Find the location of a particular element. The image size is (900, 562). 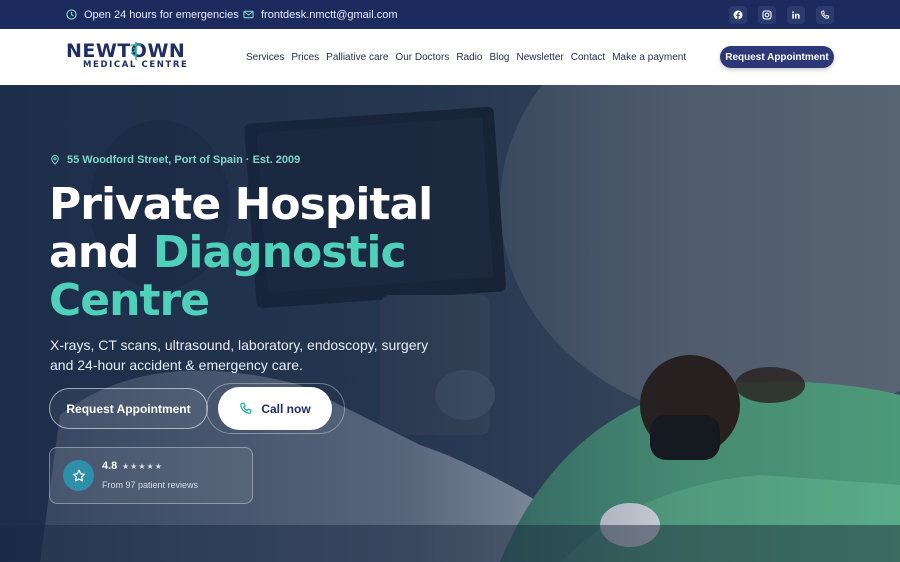

mail-icon is located at coordinates (248, 14).